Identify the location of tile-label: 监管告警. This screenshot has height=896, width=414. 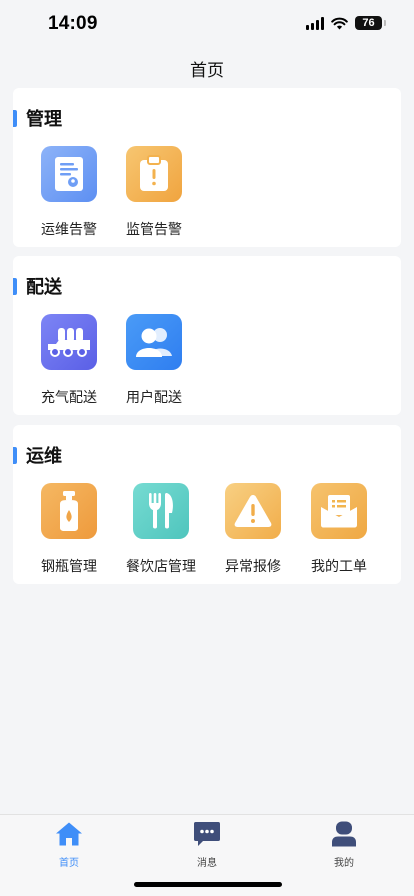
(154, 230).